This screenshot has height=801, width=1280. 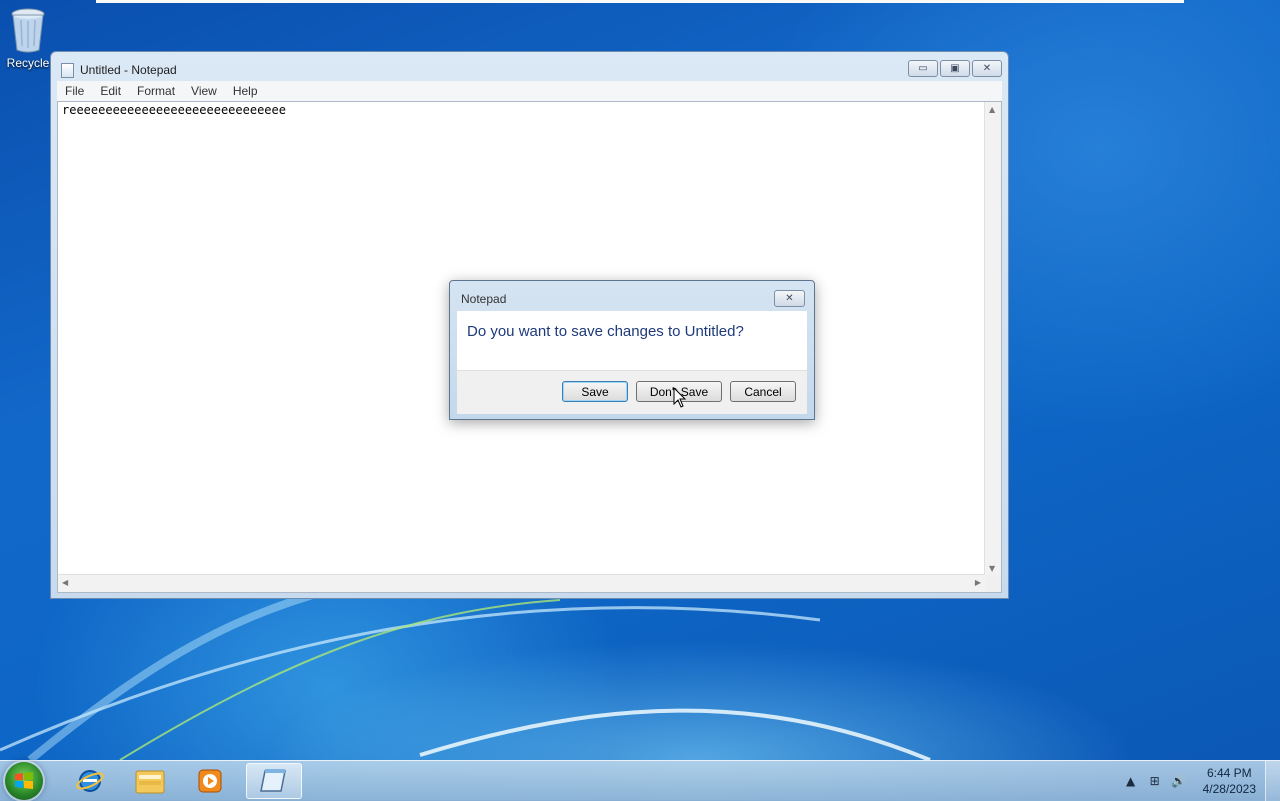 I want to click on vertical-scrollbar: ▲ ▼, so click(x=992, y=339).